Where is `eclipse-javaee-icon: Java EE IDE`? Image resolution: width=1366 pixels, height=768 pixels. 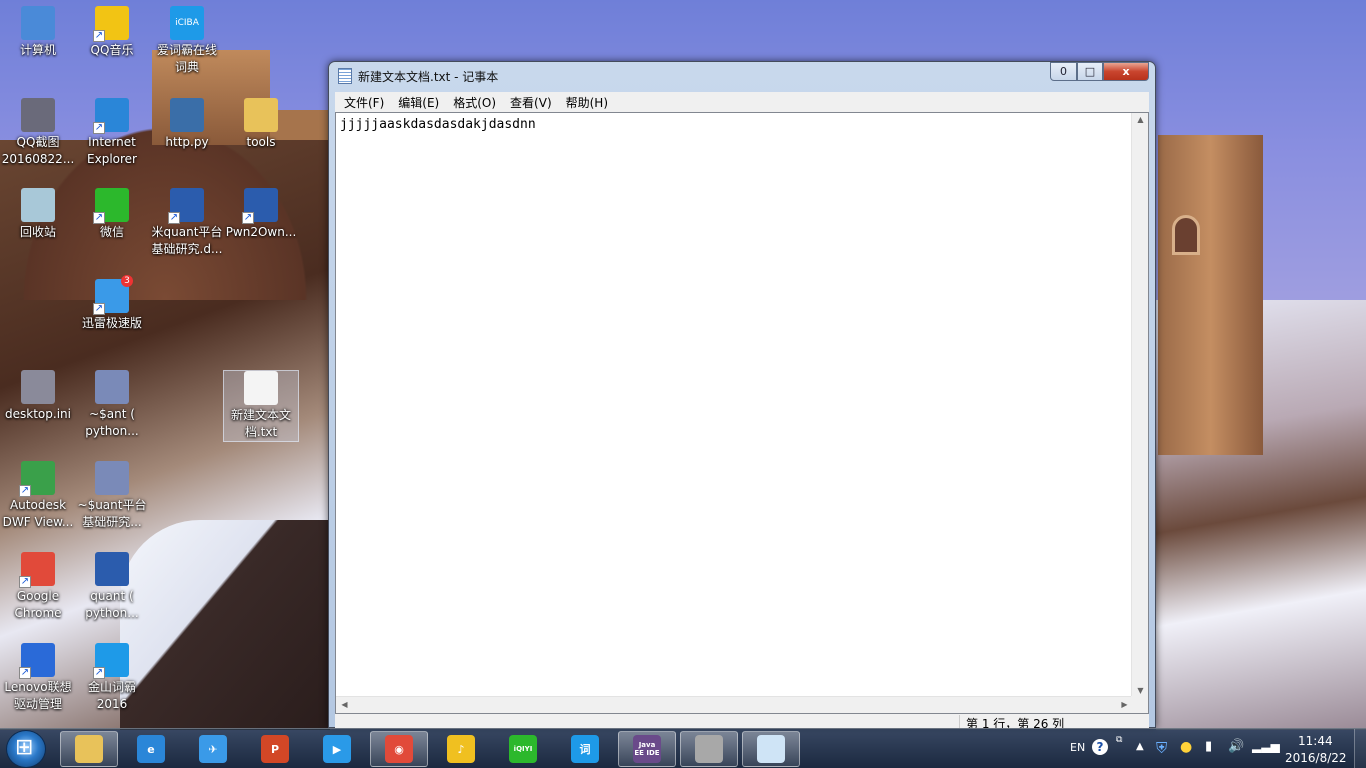 eclipse-javaee-icon: Java EE IDE is located at coordinates (647, 749).